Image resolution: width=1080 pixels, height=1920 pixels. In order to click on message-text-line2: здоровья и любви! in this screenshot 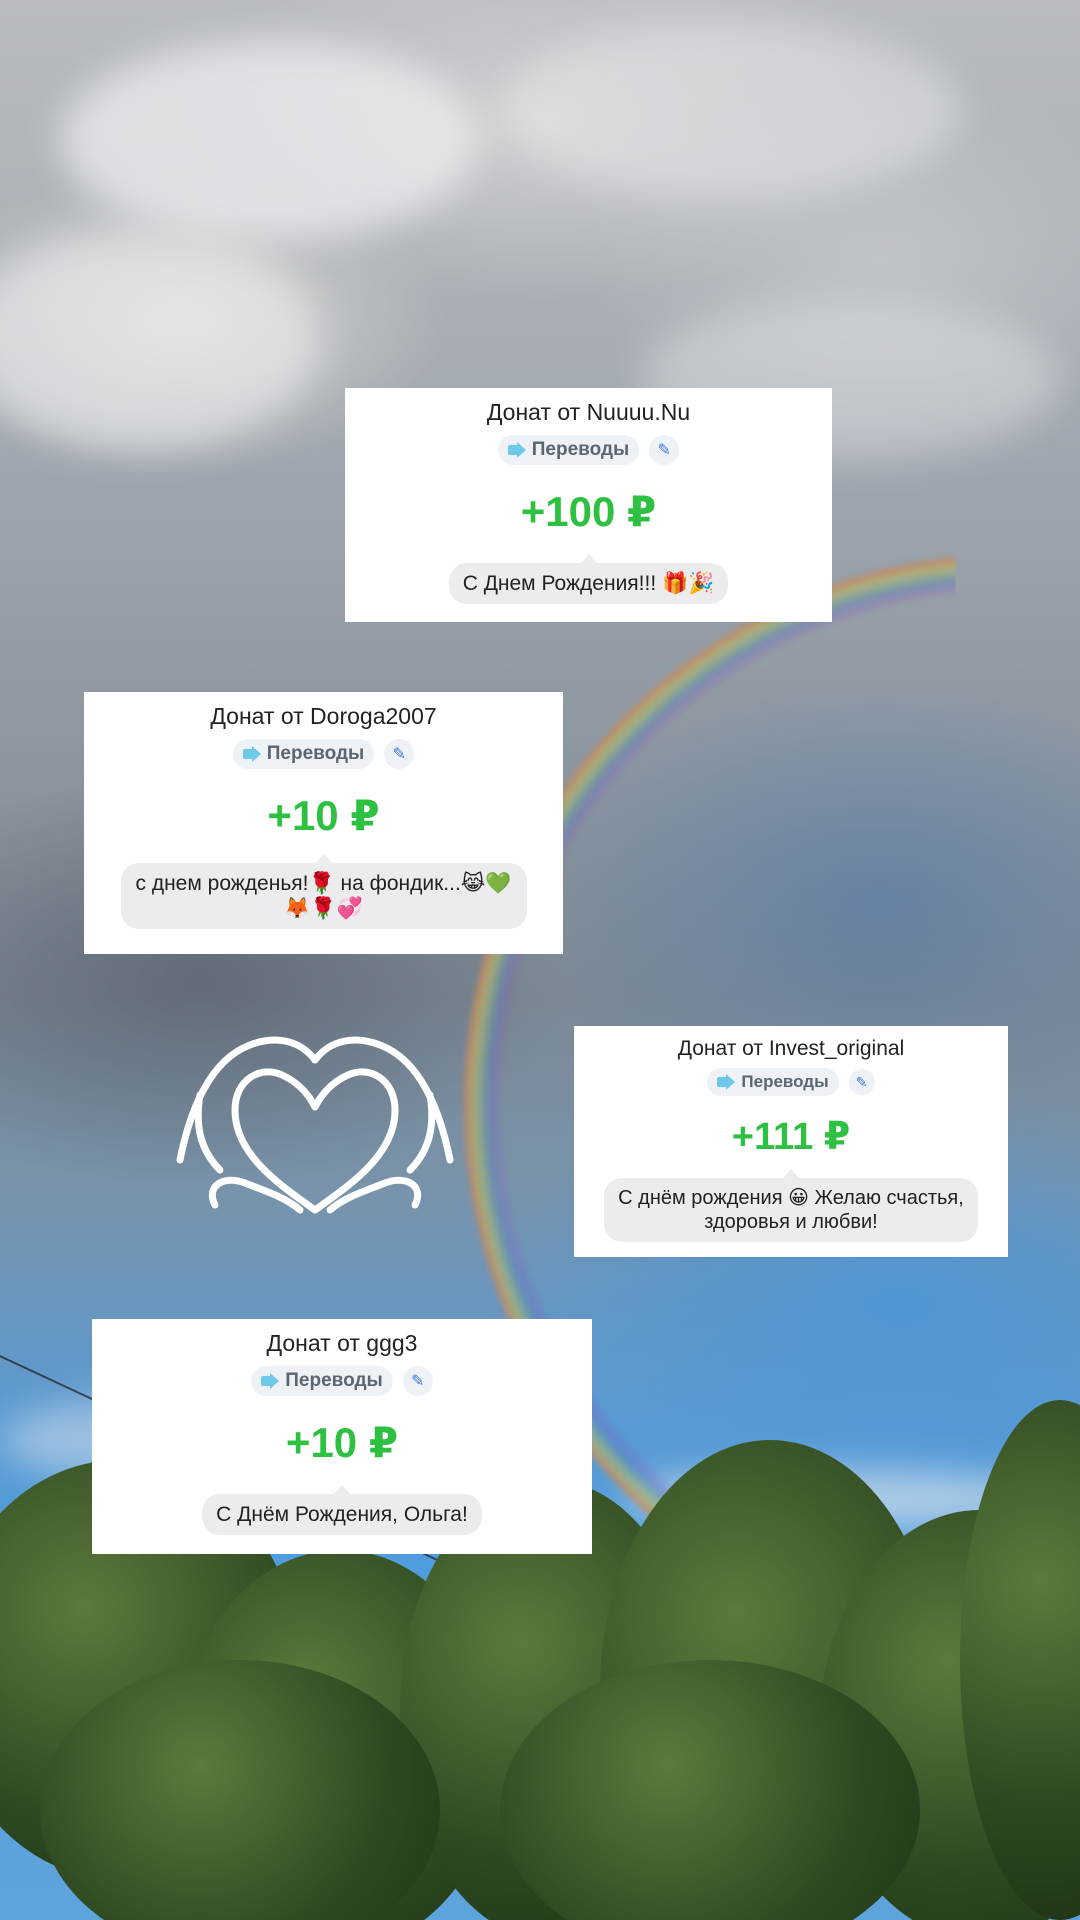, I will do `click(791, 1222)`.